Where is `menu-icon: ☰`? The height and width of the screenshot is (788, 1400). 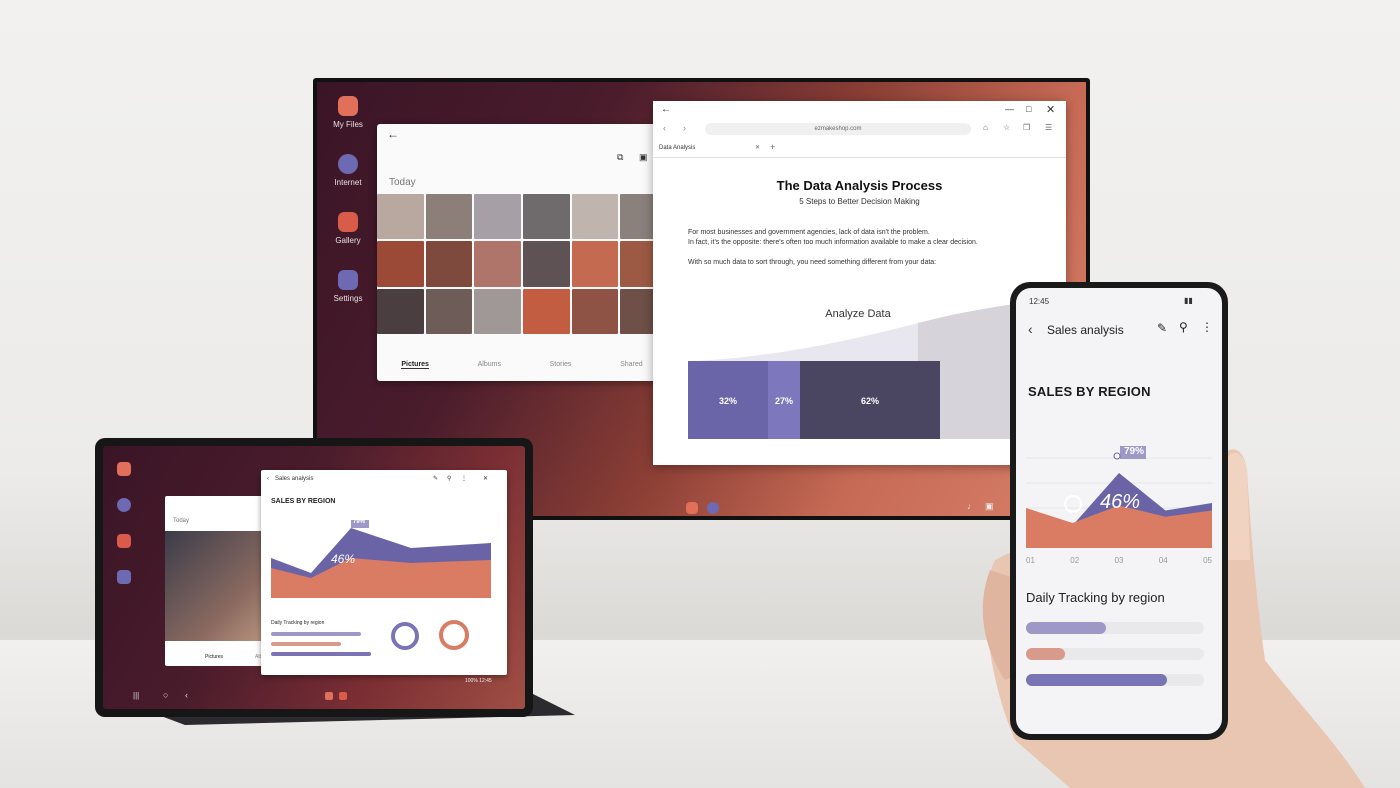
menu-icon: ☰ is located at coordinates (1048, 127).